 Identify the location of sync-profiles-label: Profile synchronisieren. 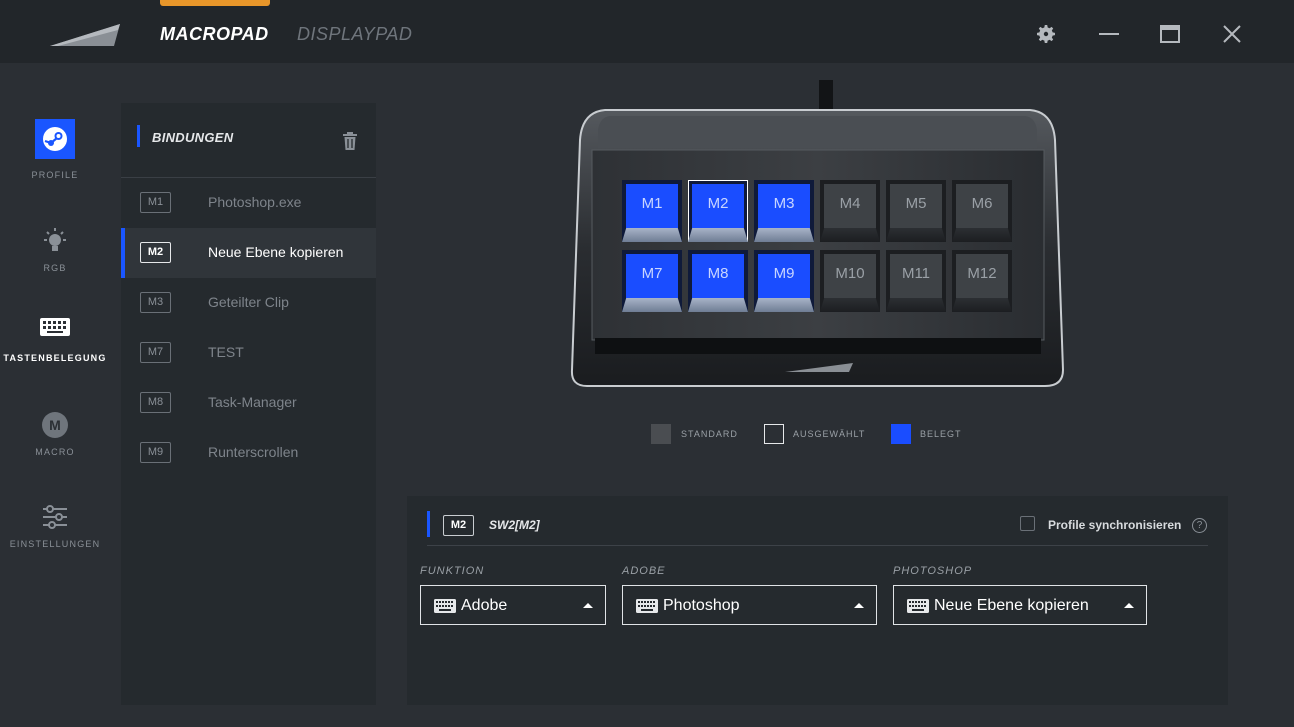
(1115, 525).